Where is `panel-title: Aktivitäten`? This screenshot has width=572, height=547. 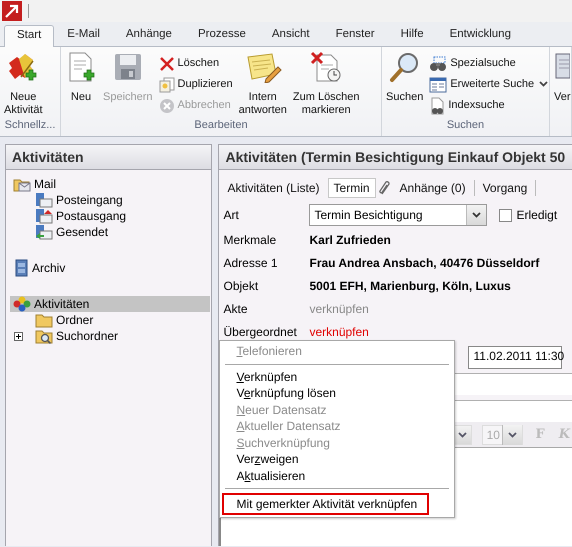
panel-title: Aktivitäten is located at coordinates (109, 157).